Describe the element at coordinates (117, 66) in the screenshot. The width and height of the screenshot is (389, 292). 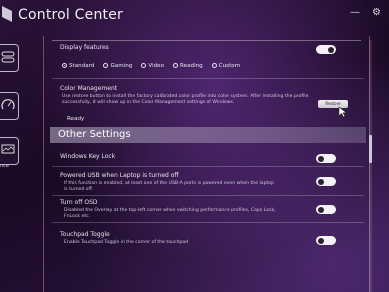
I see `radio-gaming: Gaming` at that location.